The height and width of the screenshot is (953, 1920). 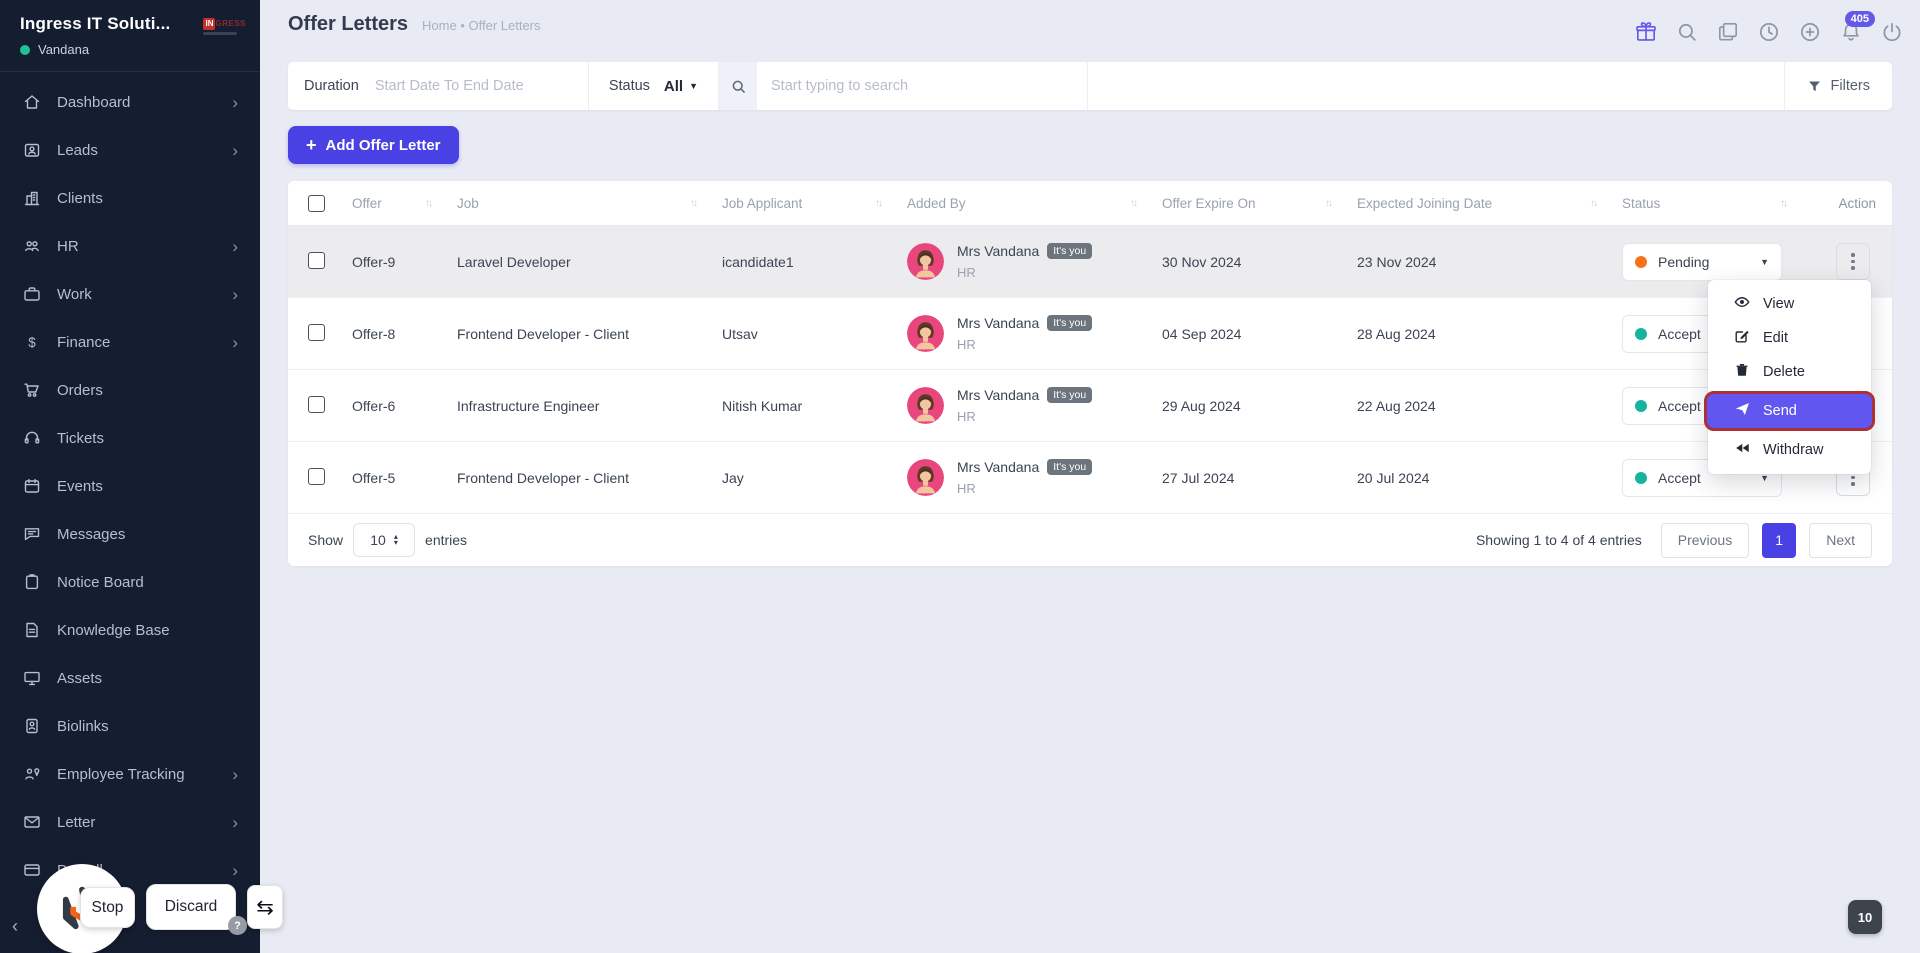 I want to click on status-dot, so click(x=1641, y=261).